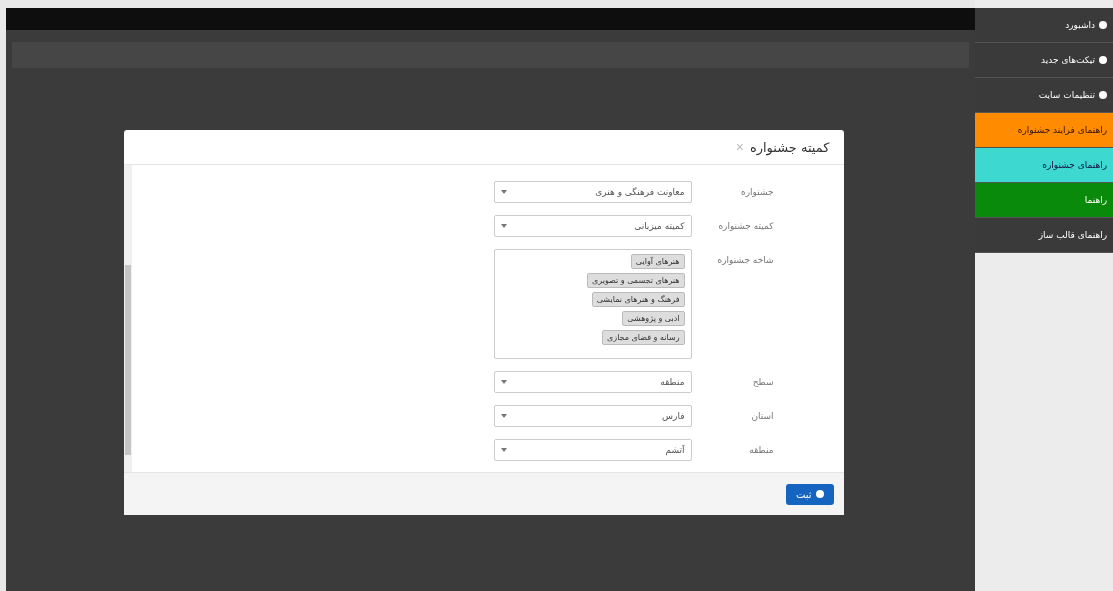 Image resolution: width=1113 pixels, height=591 pixels. What do you see at coordinates (638, 299) in the screenshot?
I see `tag: فرهنگ و هنرهای نمایشی` at bounding box center [638, 299].